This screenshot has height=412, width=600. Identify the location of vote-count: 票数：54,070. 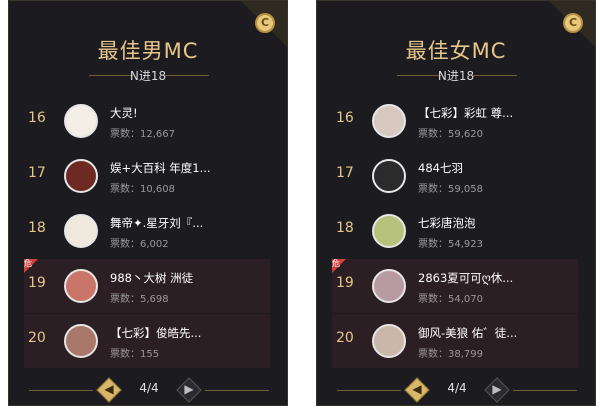
(450, 299).